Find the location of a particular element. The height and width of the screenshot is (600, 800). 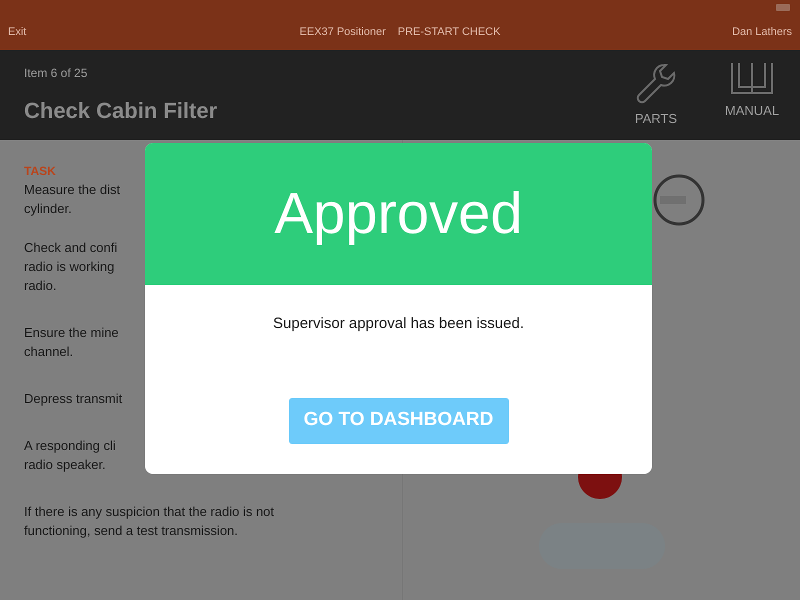

task-paragraph: A responding cli radio speaker. is located at coordinates (70, 455).